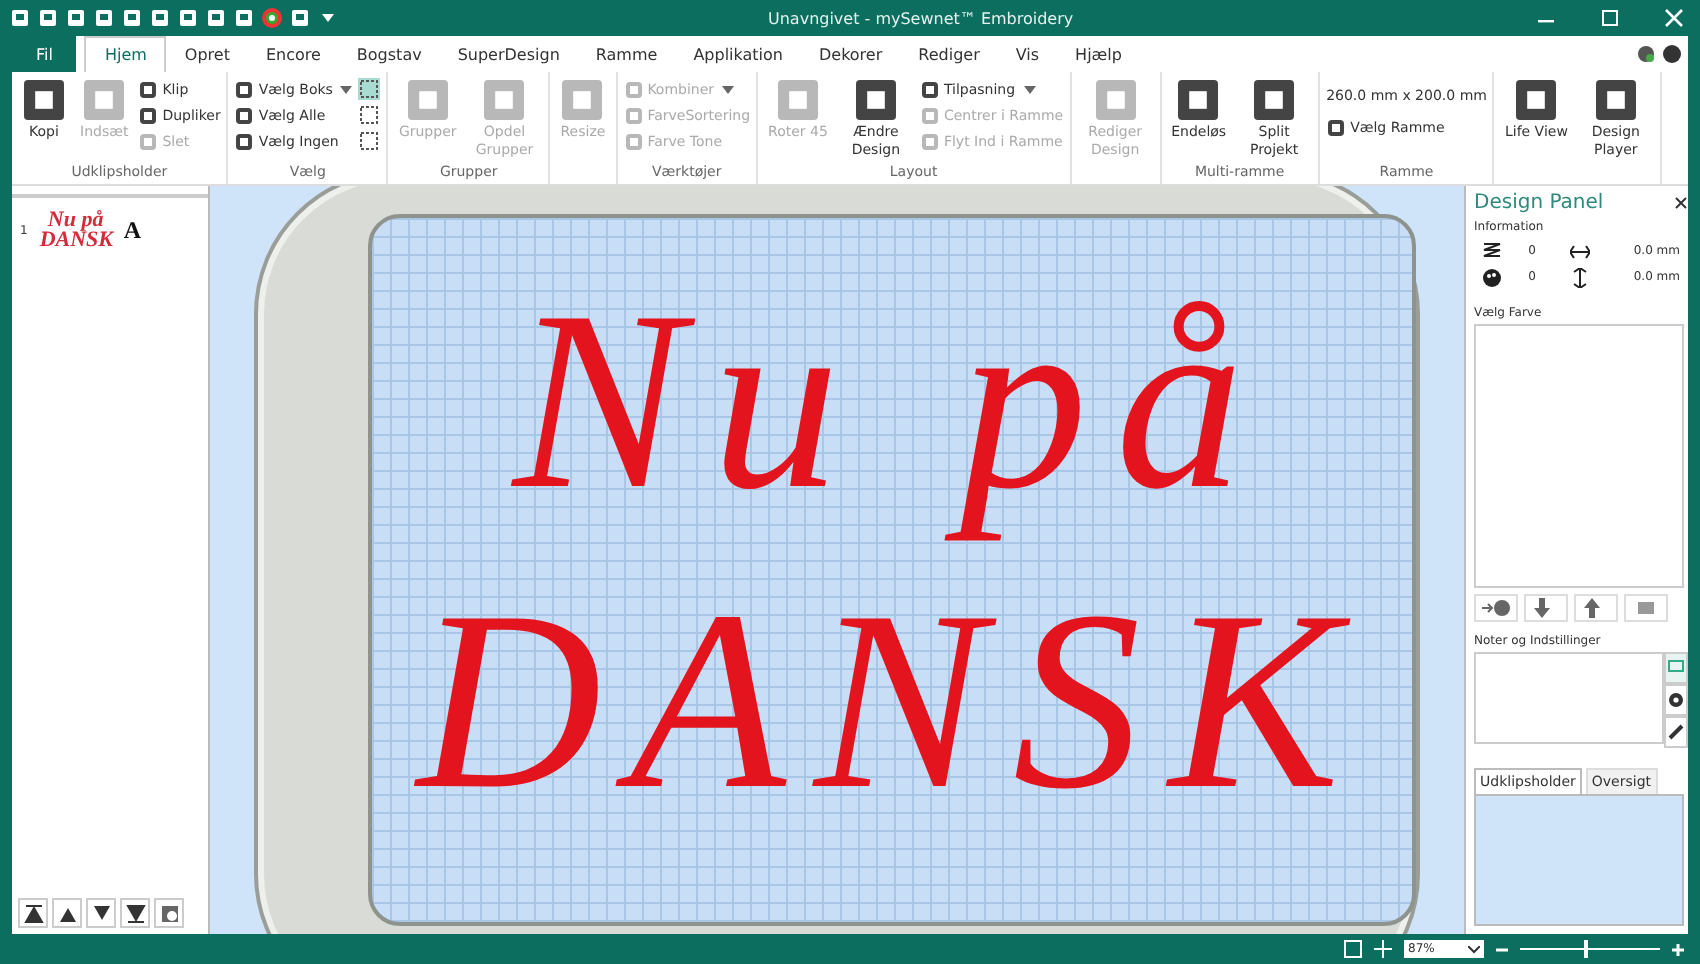 This screenshot has width=1700, height=964. What do you see at coordinates (738, 54) in the screenshot?
I see `ribbon-tab: Applikation` at bounding box center [738, 54].